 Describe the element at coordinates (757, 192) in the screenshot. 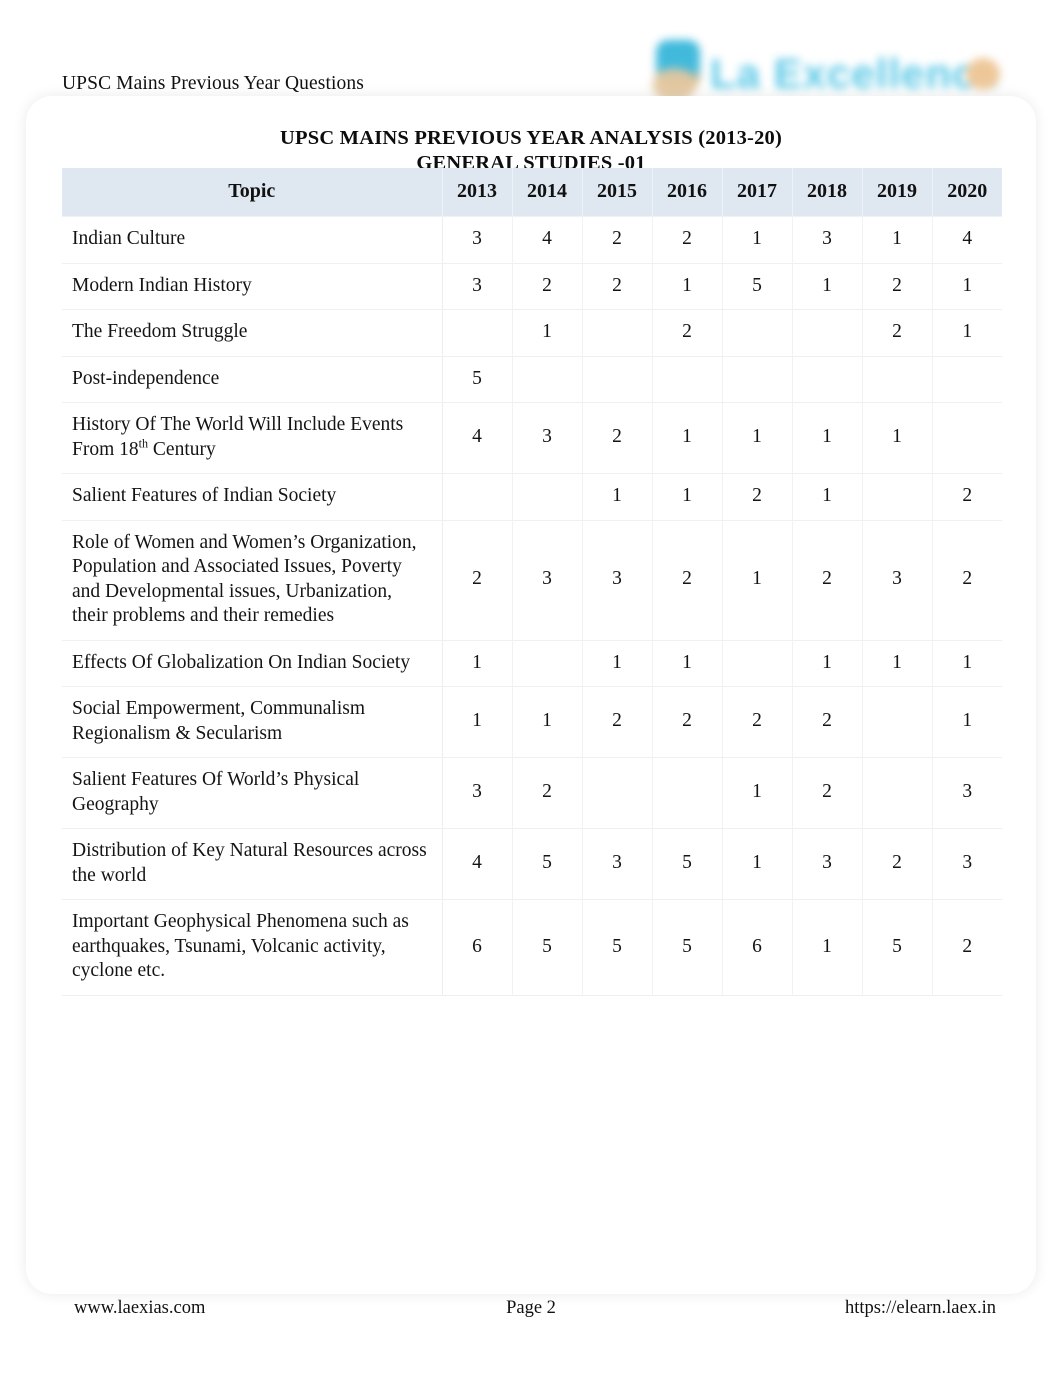

I see `column-header-2017: 2017` at that location.